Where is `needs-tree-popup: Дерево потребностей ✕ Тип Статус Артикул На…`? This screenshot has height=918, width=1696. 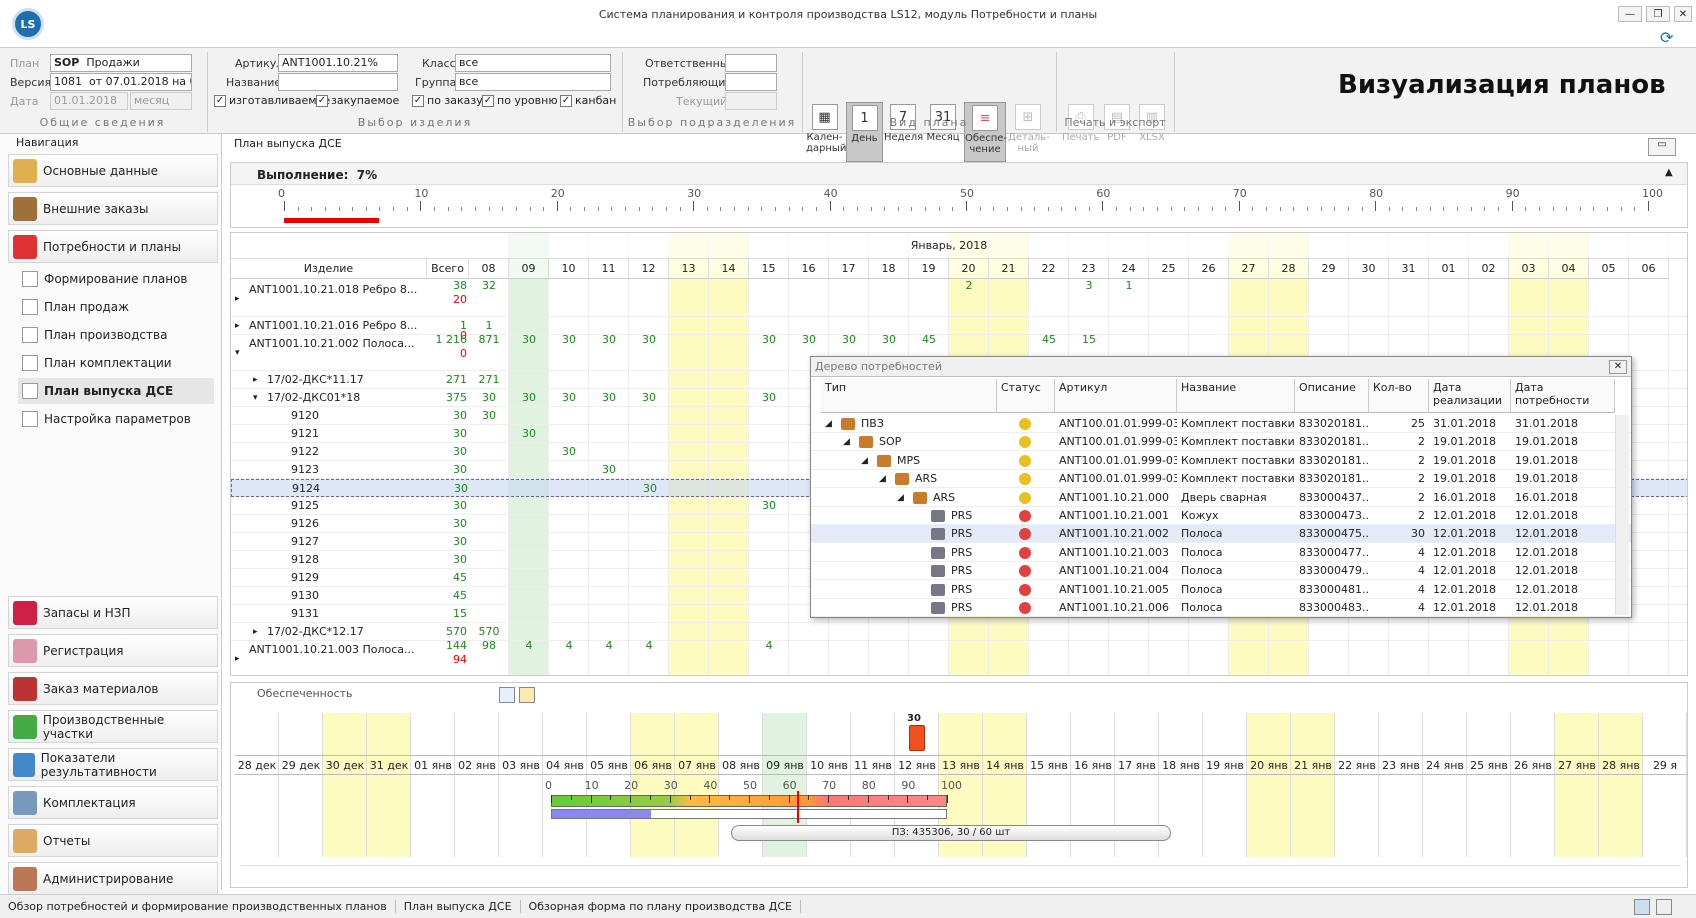
needs-tree-popup: Дерево потребностей ✕ Тип Статус Артикул На… is located at coordinates (1221, 487).